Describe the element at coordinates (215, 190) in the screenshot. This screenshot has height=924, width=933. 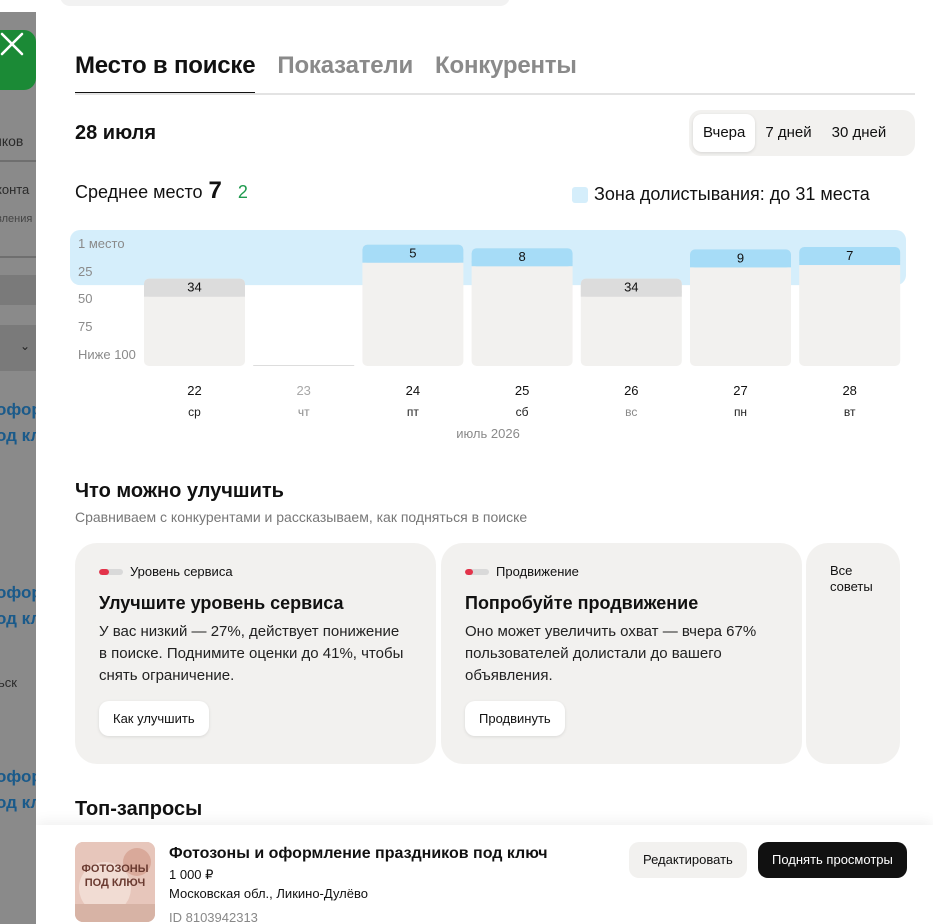
I see `average-value: 7` at that location.